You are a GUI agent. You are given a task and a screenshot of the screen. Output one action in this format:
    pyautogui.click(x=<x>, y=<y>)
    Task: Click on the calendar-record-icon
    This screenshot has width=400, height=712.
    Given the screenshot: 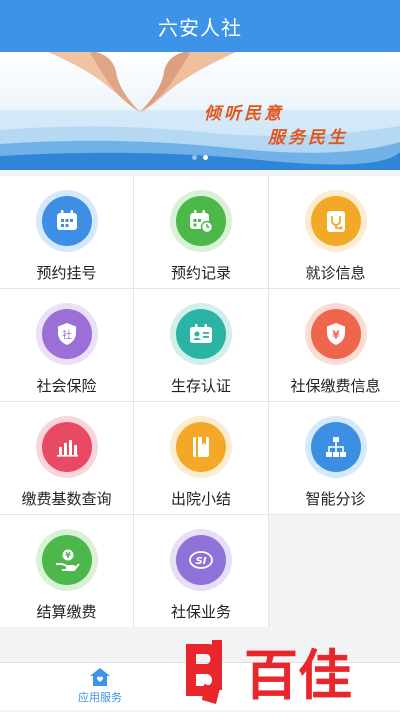 What is the action you would take?
    pyautogui.click(x=201, y=221)
    